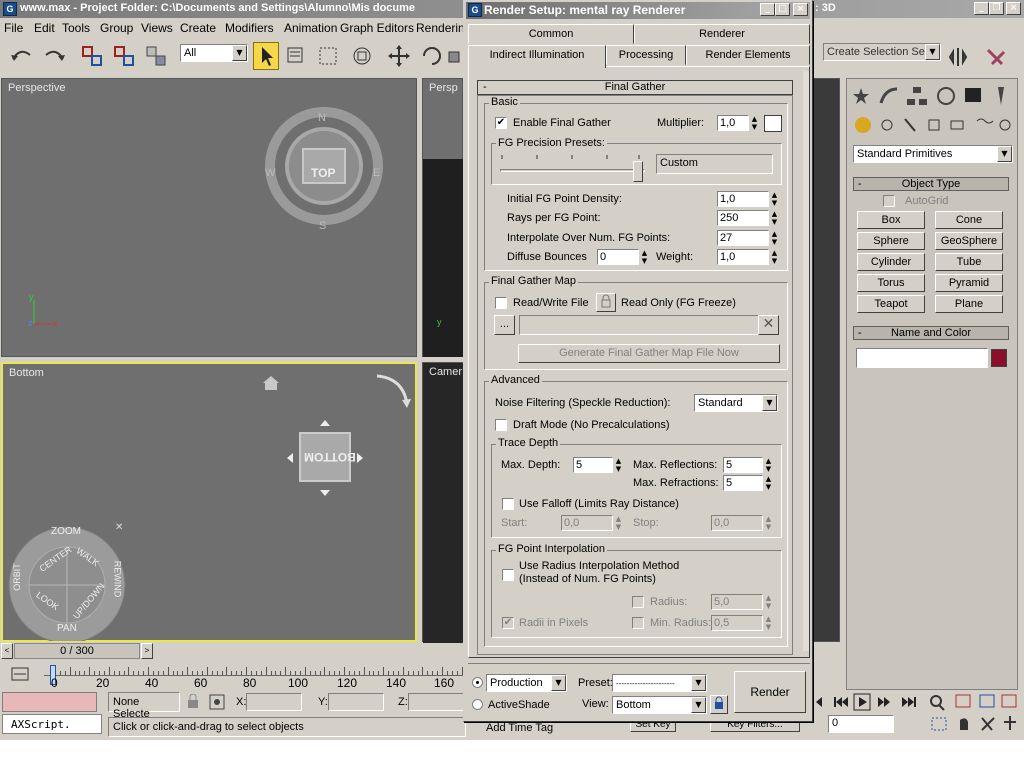 The width and height of the screenshot is (1024, 768). What do you see at coordinates (266, 56) in the screenshot?
I see `select-object-button` at bounding box center [266, 56].